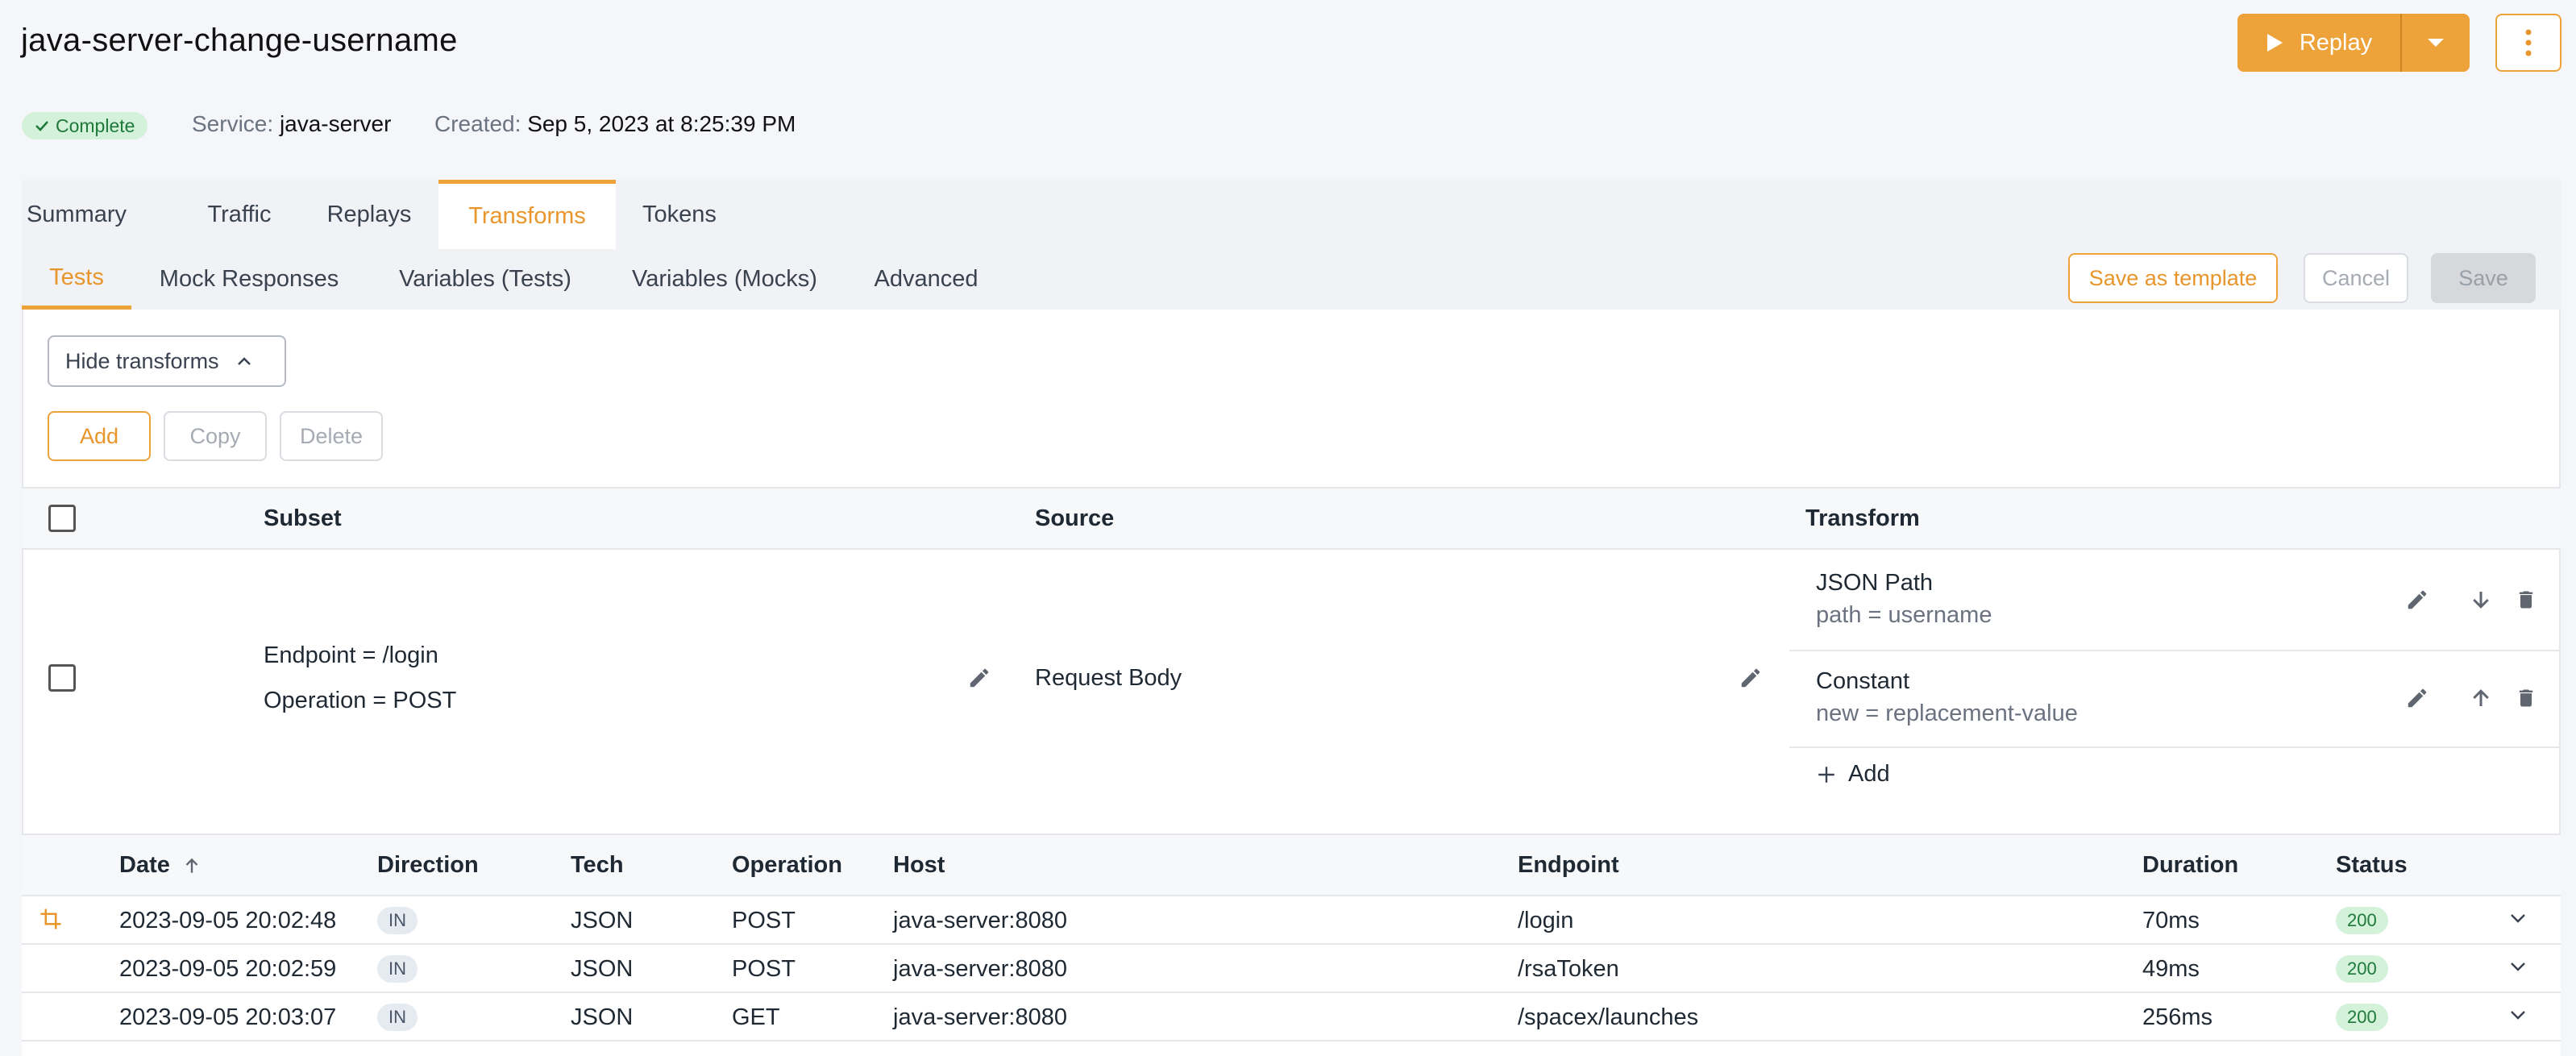  Describe the element at coordinates (233, 123) in the screenshot. I see `service-label: Service:` at that location.